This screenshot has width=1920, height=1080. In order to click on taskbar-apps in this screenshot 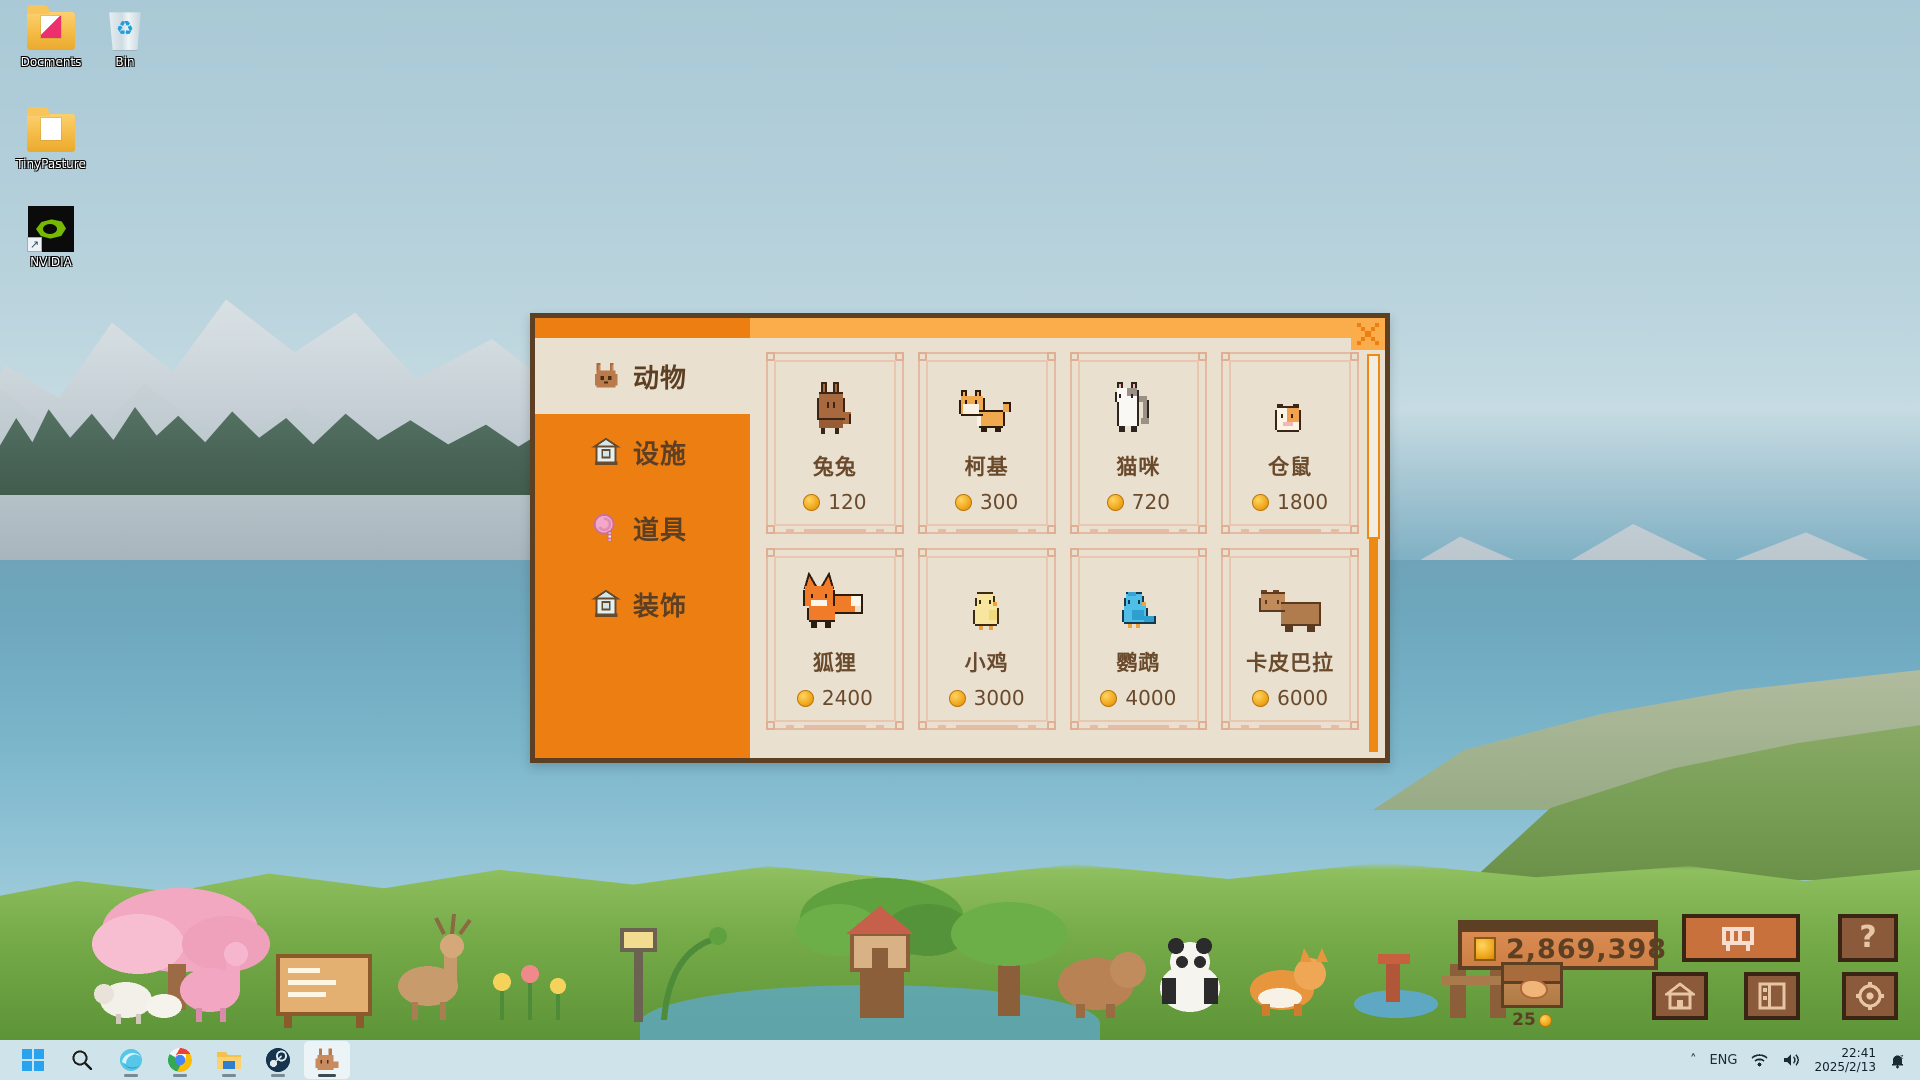, I will do `click(960, 1060)`.